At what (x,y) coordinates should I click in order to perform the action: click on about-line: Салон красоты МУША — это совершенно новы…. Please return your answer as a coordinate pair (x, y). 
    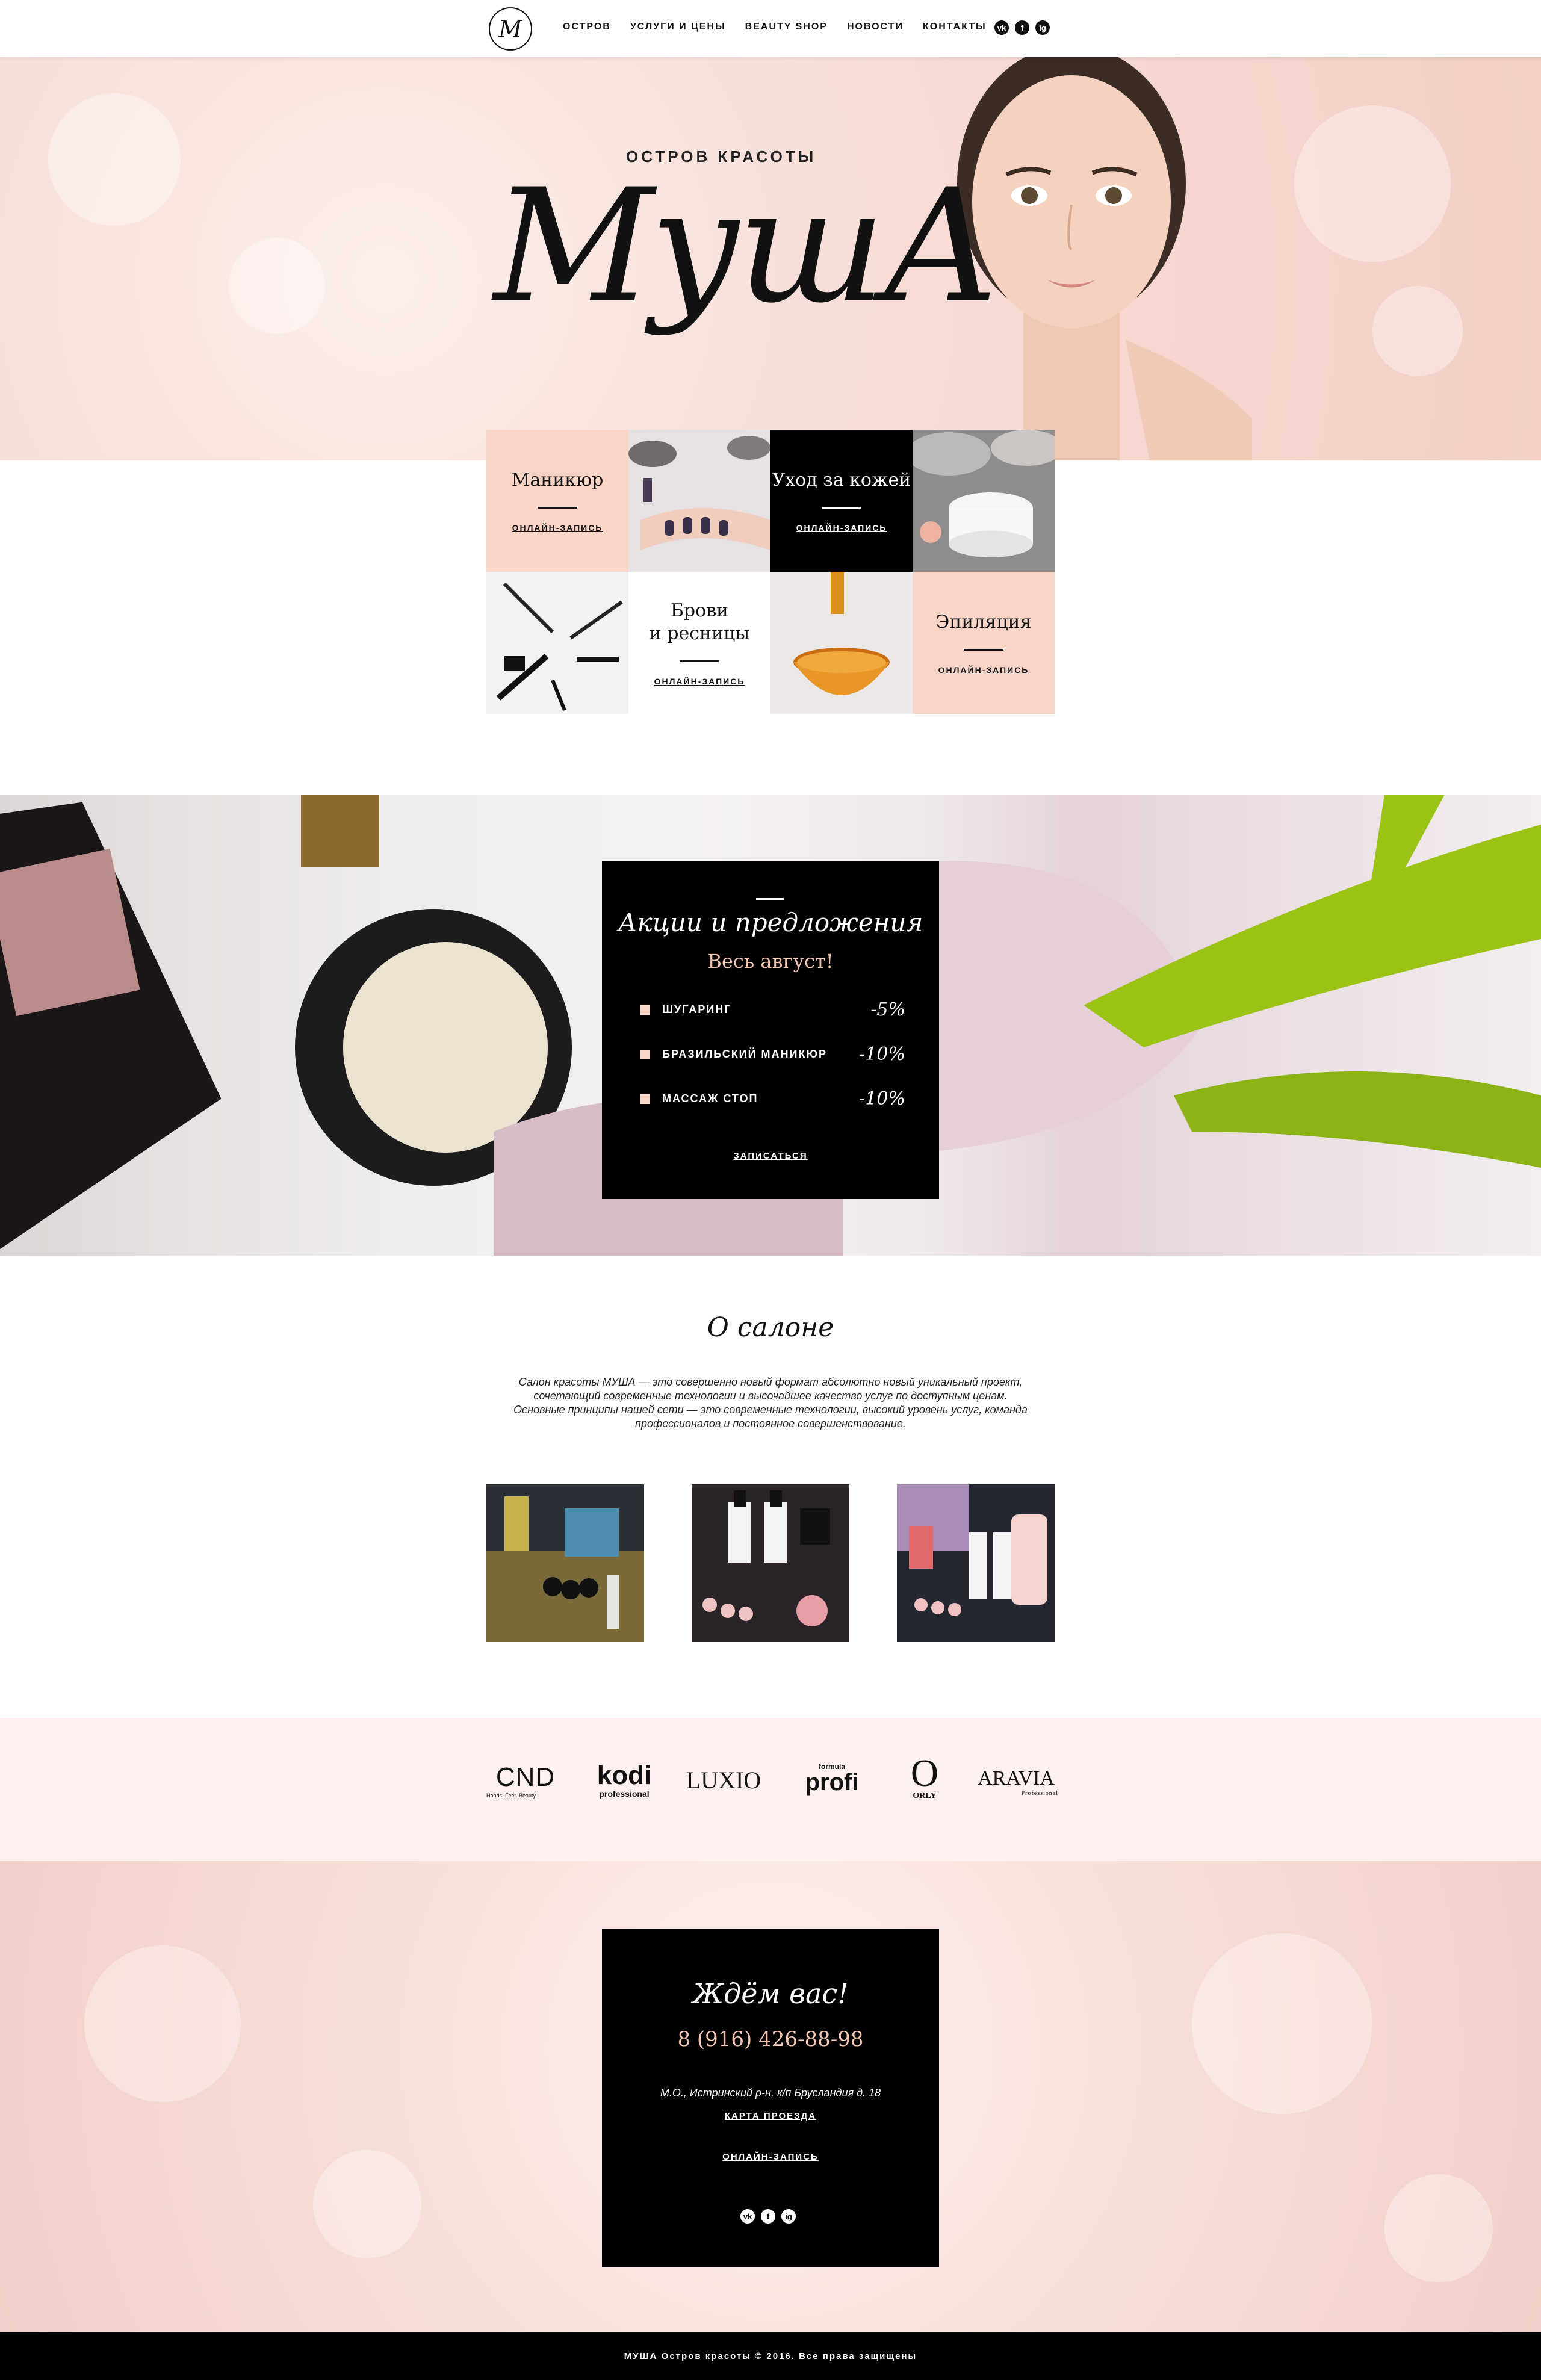
    Looking at the image, I should click on (770, 1382).